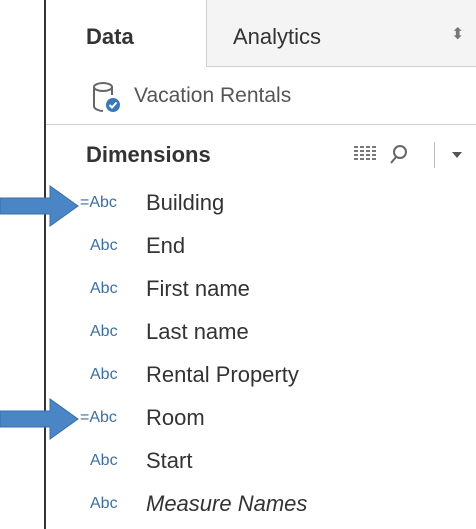 This screenshot has height=529, width=476. What do you see at coordinates (261, 124) in the screenshot?
I see `divider` at bounding box center [261, 124].